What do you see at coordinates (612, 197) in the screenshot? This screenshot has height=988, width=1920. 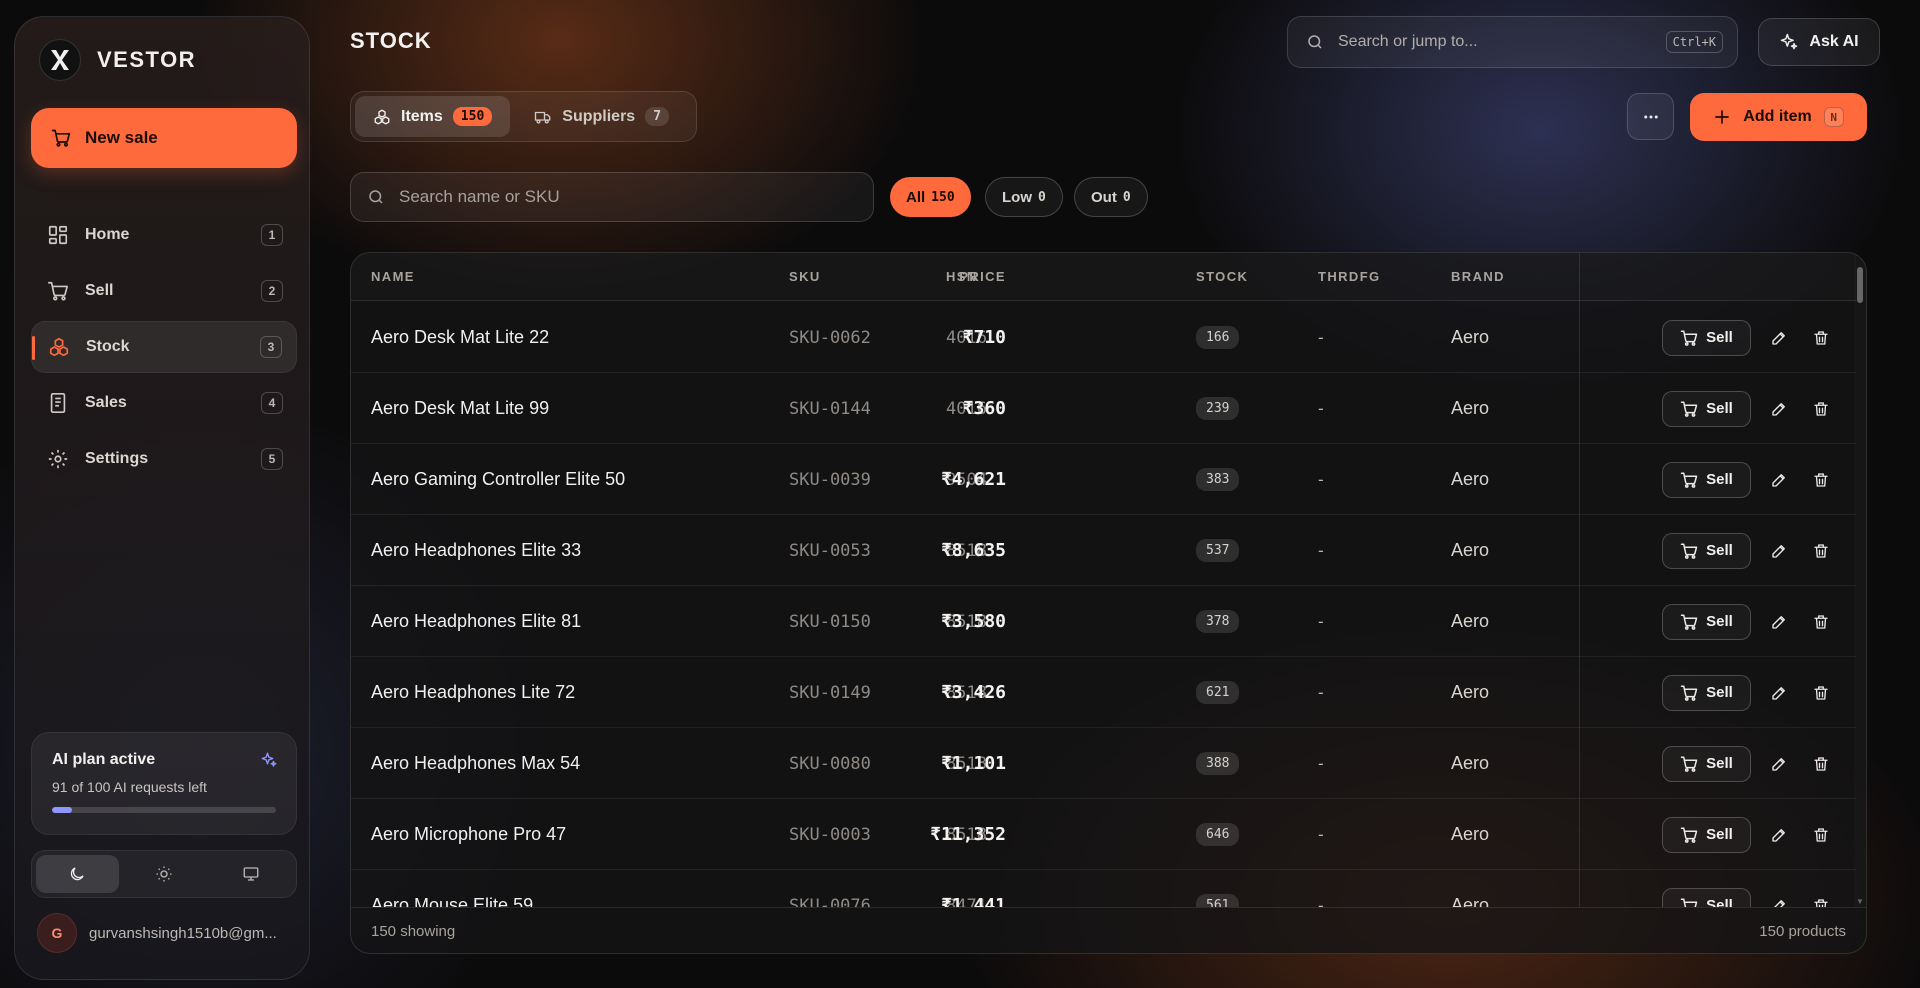 I see `item-search-input: Search name or SKU` at bounding box center [612, 197].